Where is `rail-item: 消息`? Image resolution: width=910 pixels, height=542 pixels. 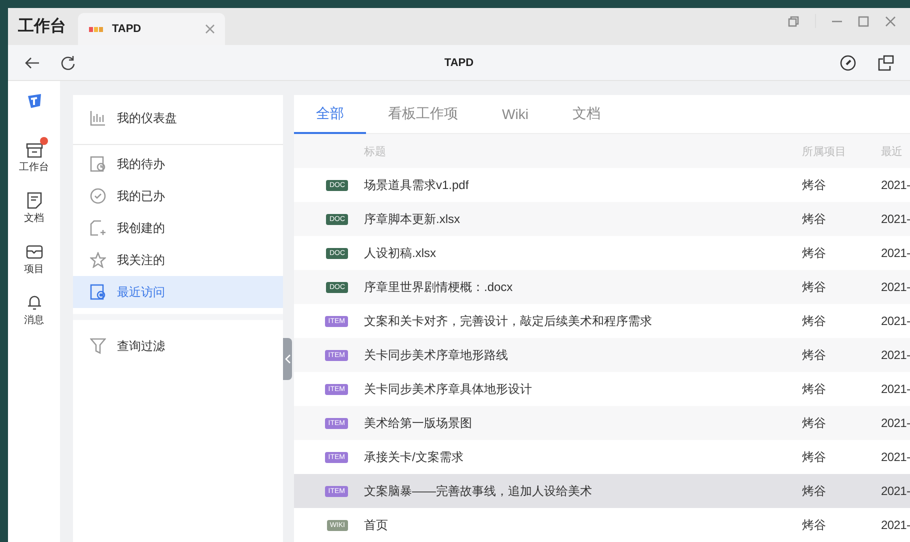 rail-item: 消息 is located at coordinates (34, 310).